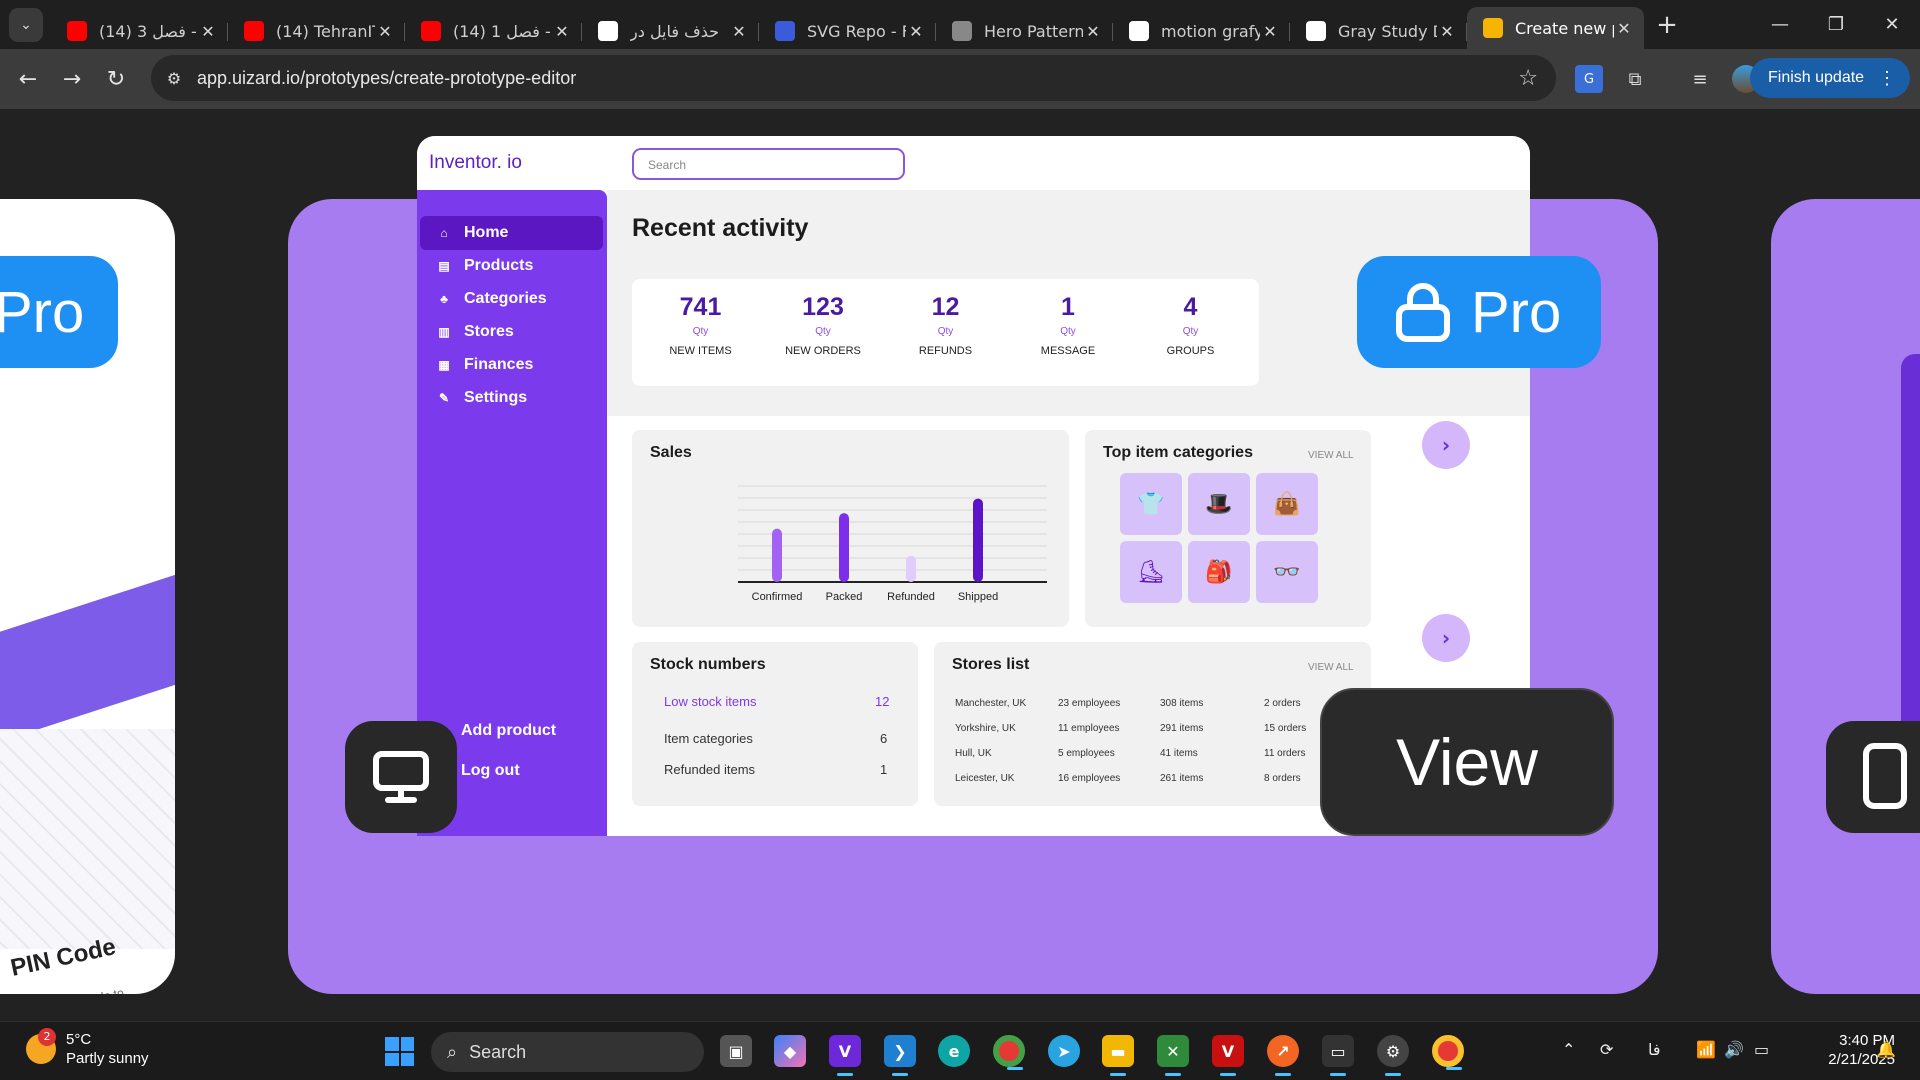 The width and height of the screenshot is (1920, 1080). I want to click on store-cell: 2 orders, so click(1282, 703).